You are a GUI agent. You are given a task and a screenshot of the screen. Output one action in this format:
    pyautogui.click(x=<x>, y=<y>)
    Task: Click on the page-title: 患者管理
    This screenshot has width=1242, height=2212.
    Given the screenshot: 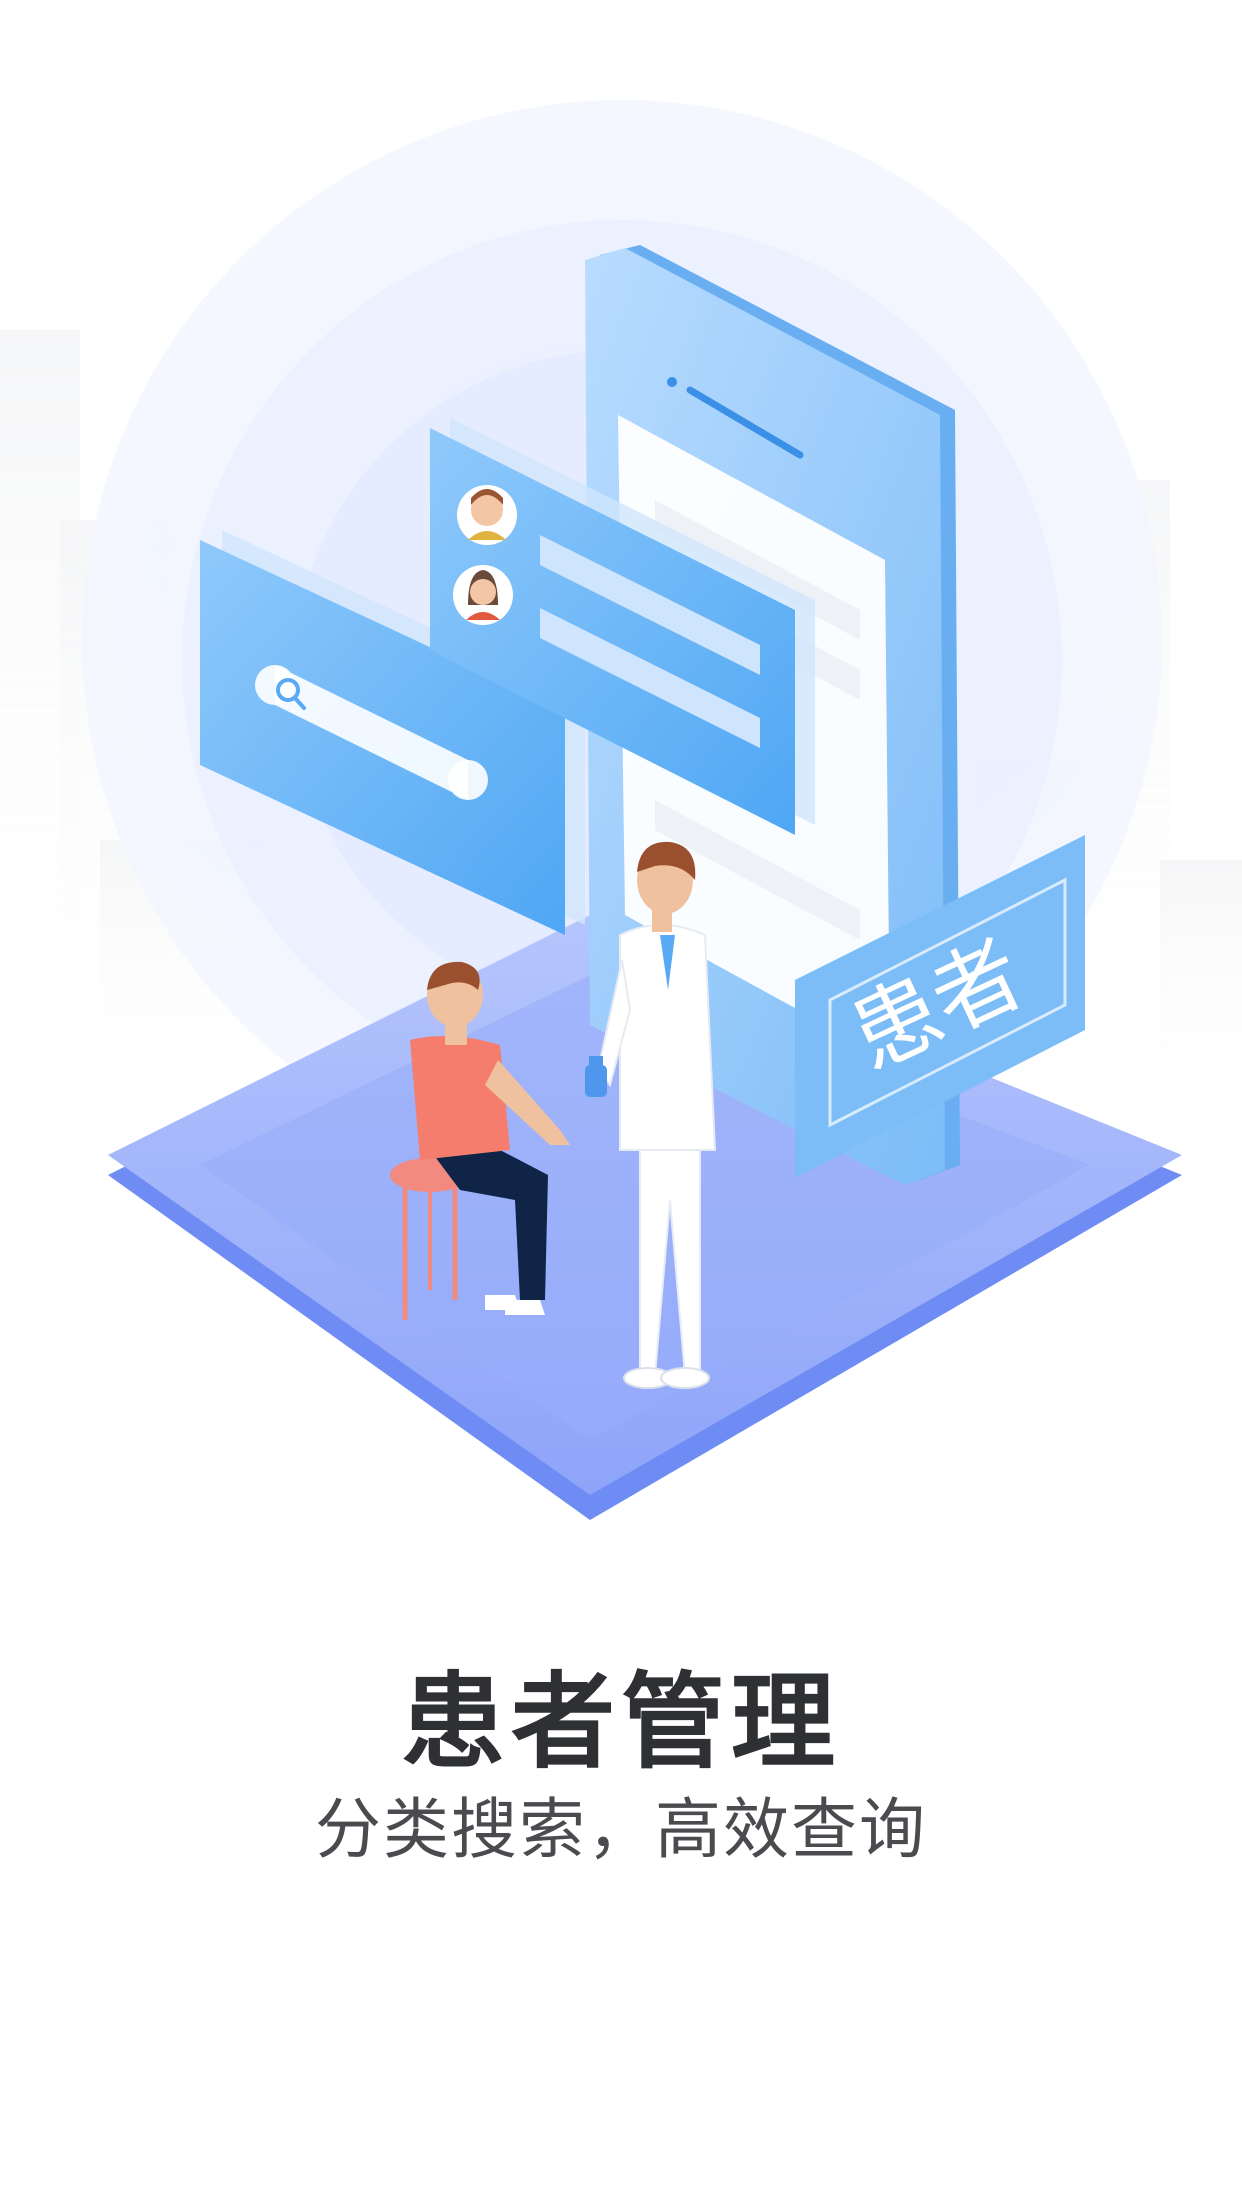 What is the action you would take?
    pyautogui.click(x=620, y=1722)
    